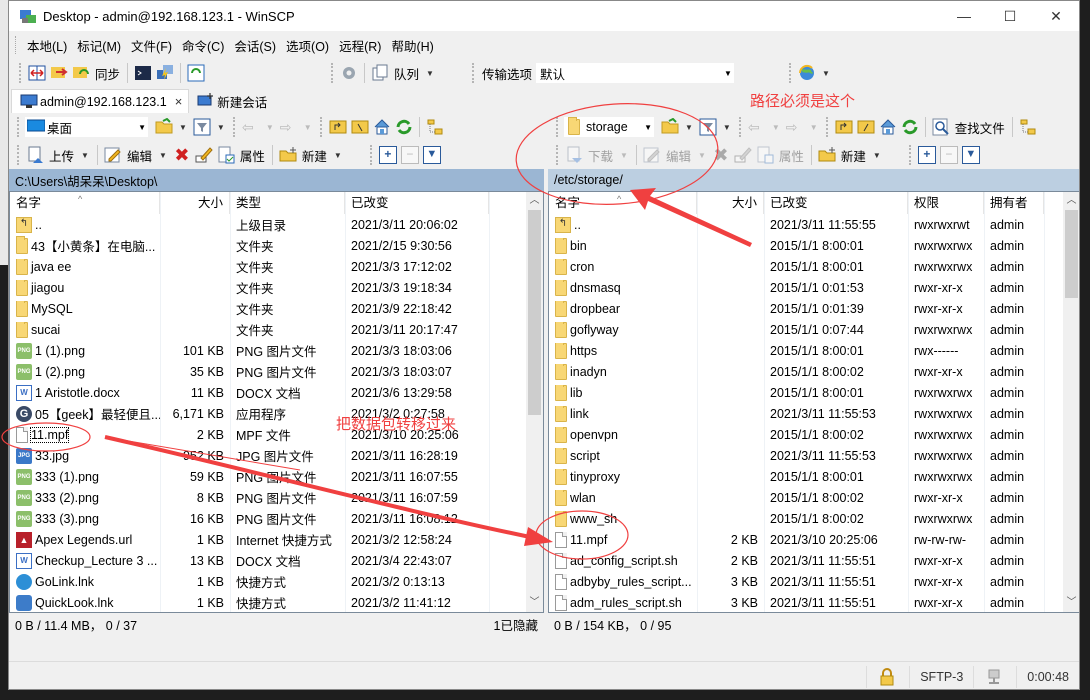  What do you see at coordinates (143, 73) in the screenshot?
I see `console-icon` at bounding box center [143, 73].